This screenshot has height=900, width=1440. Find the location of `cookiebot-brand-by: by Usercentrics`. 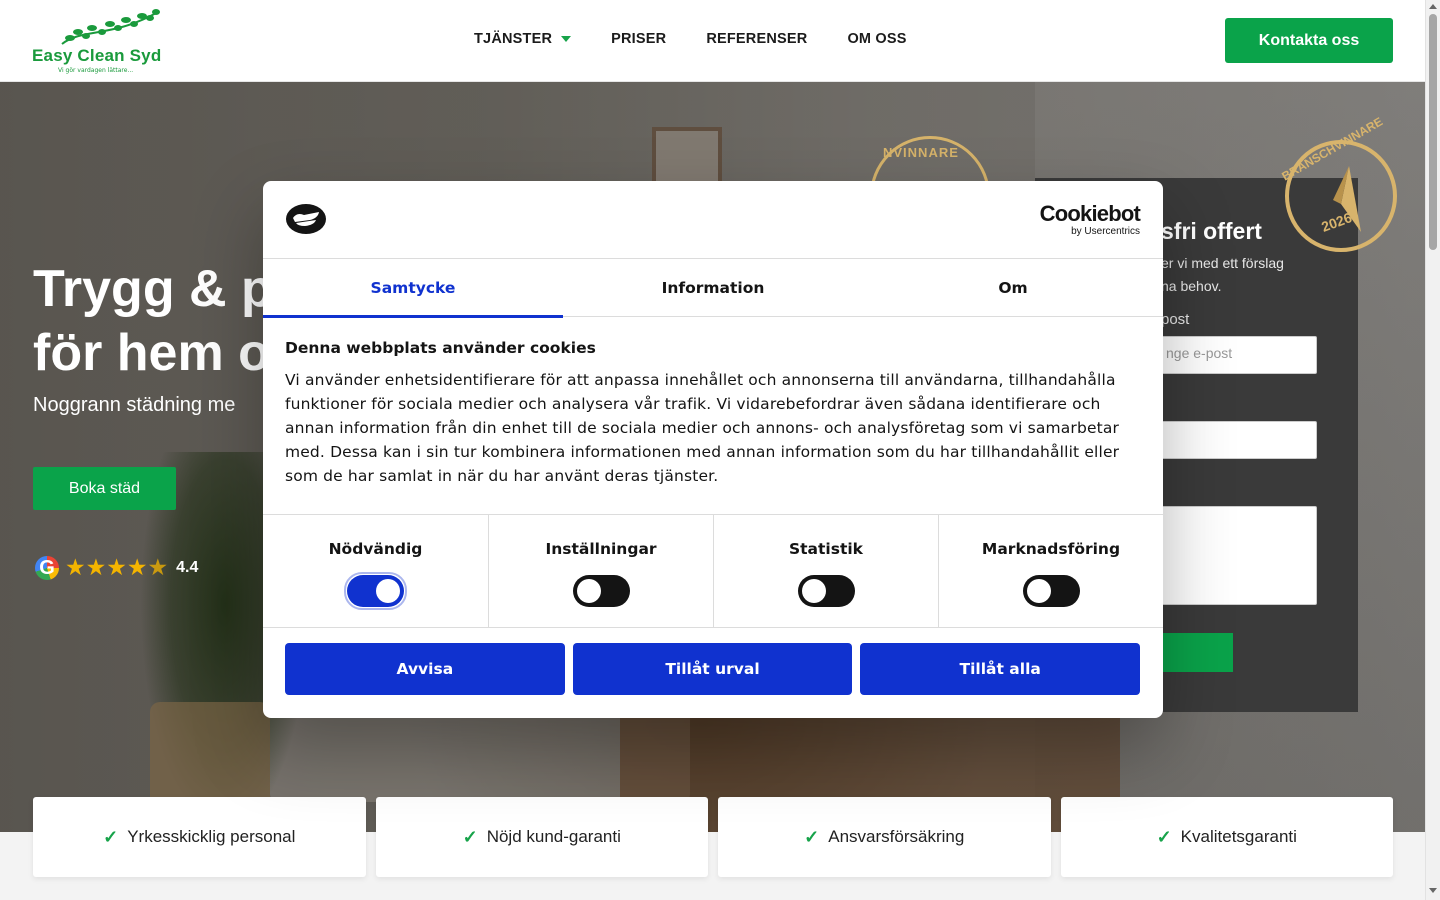

cookiebot-brand-by: by Usercentrics is located at coordinates (1105, 231).